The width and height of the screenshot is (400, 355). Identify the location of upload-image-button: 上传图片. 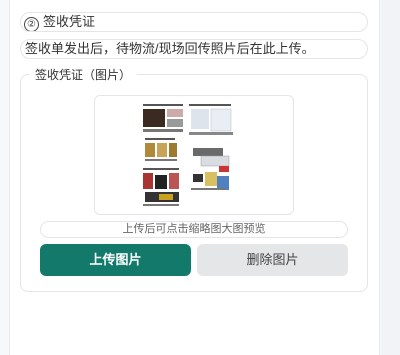
(115, 260).